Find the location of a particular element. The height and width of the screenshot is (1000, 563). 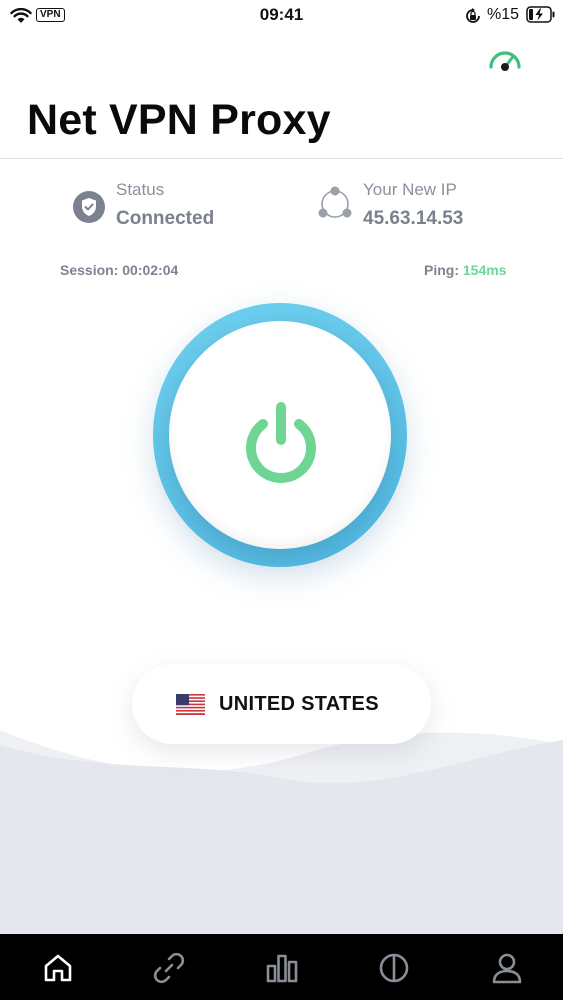

network-nodes-icon is located at coordinates (335, 202).